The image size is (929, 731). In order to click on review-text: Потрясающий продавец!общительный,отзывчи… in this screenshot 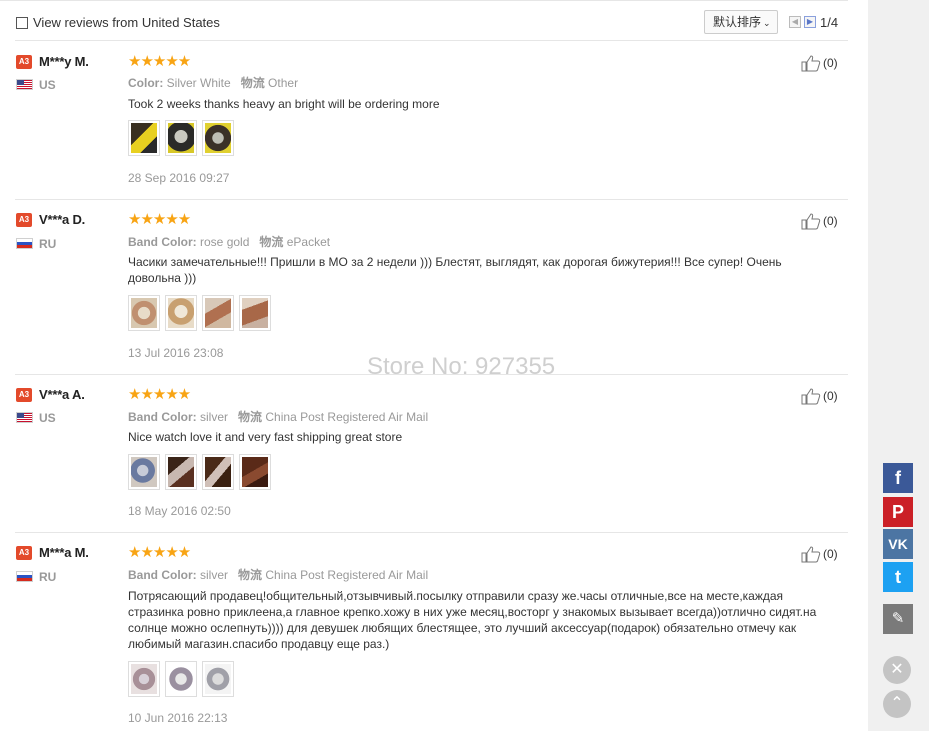, I will do `click(472, 620)`.